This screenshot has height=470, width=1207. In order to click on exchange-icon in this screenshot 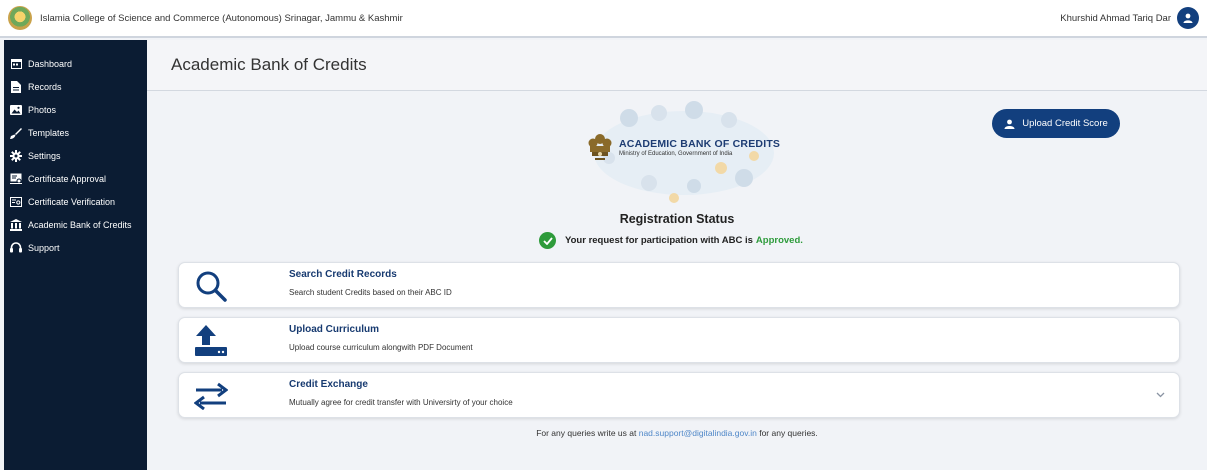, I will do `click(211, 396)`.